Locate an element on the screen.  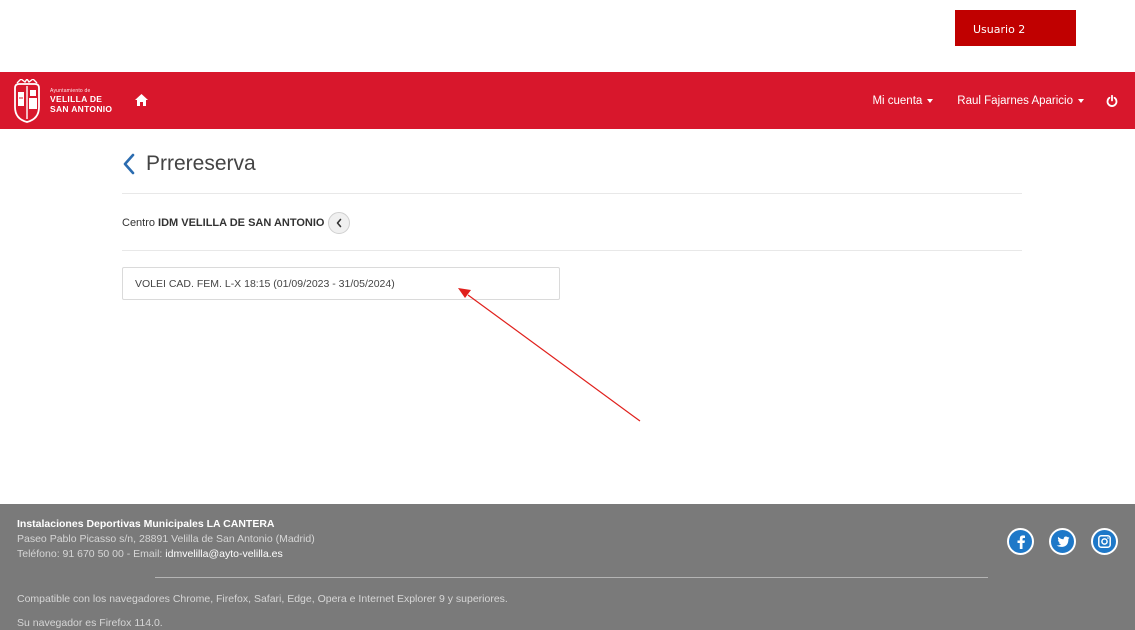
facebook-icon is located at coordinates (1020, 541).